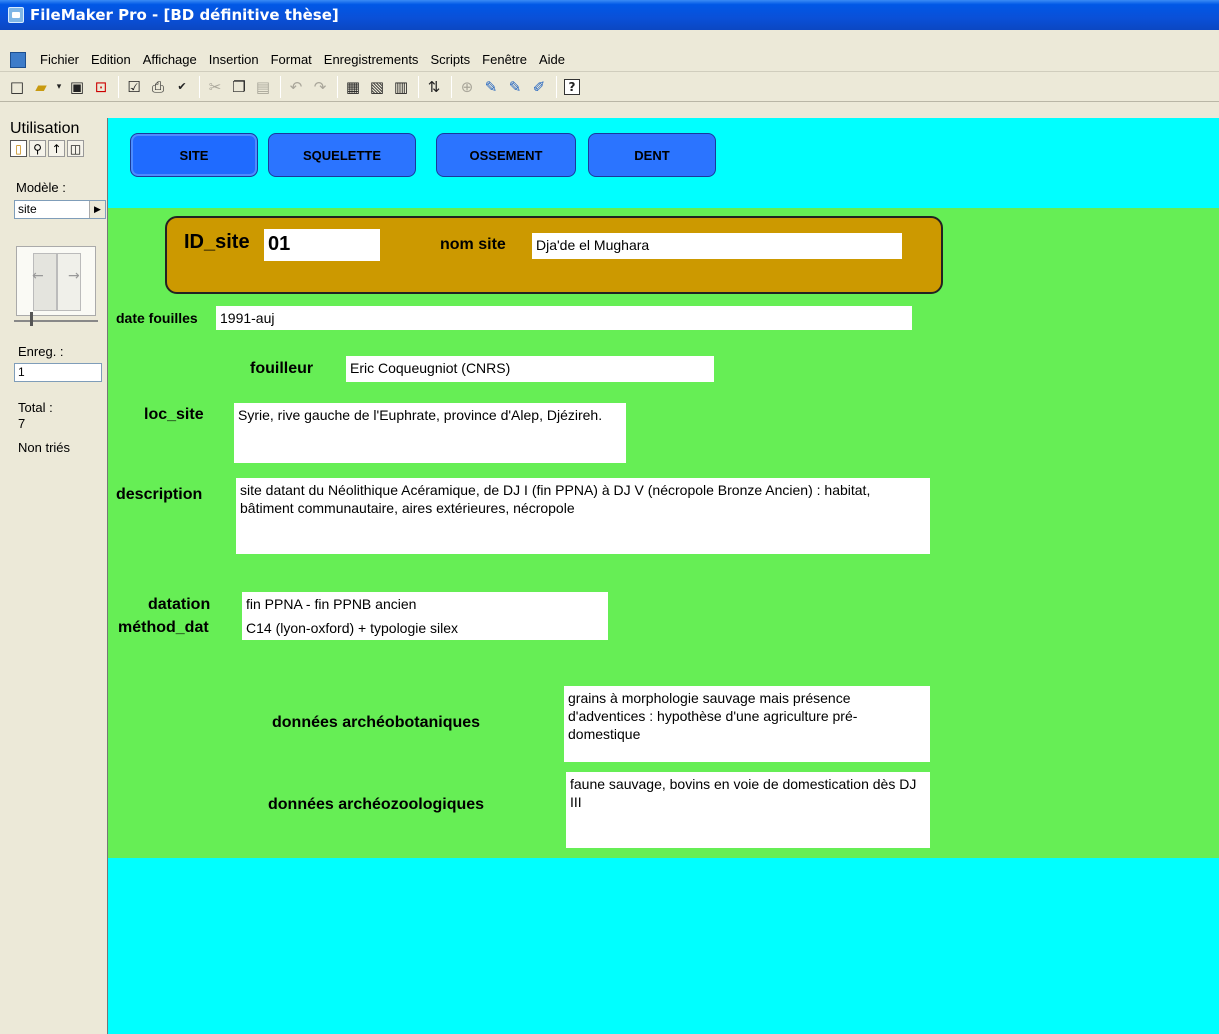  Describe the element at coordinates (215, 87) in the screenshot. I see `cut-icon: ✂` at that location.